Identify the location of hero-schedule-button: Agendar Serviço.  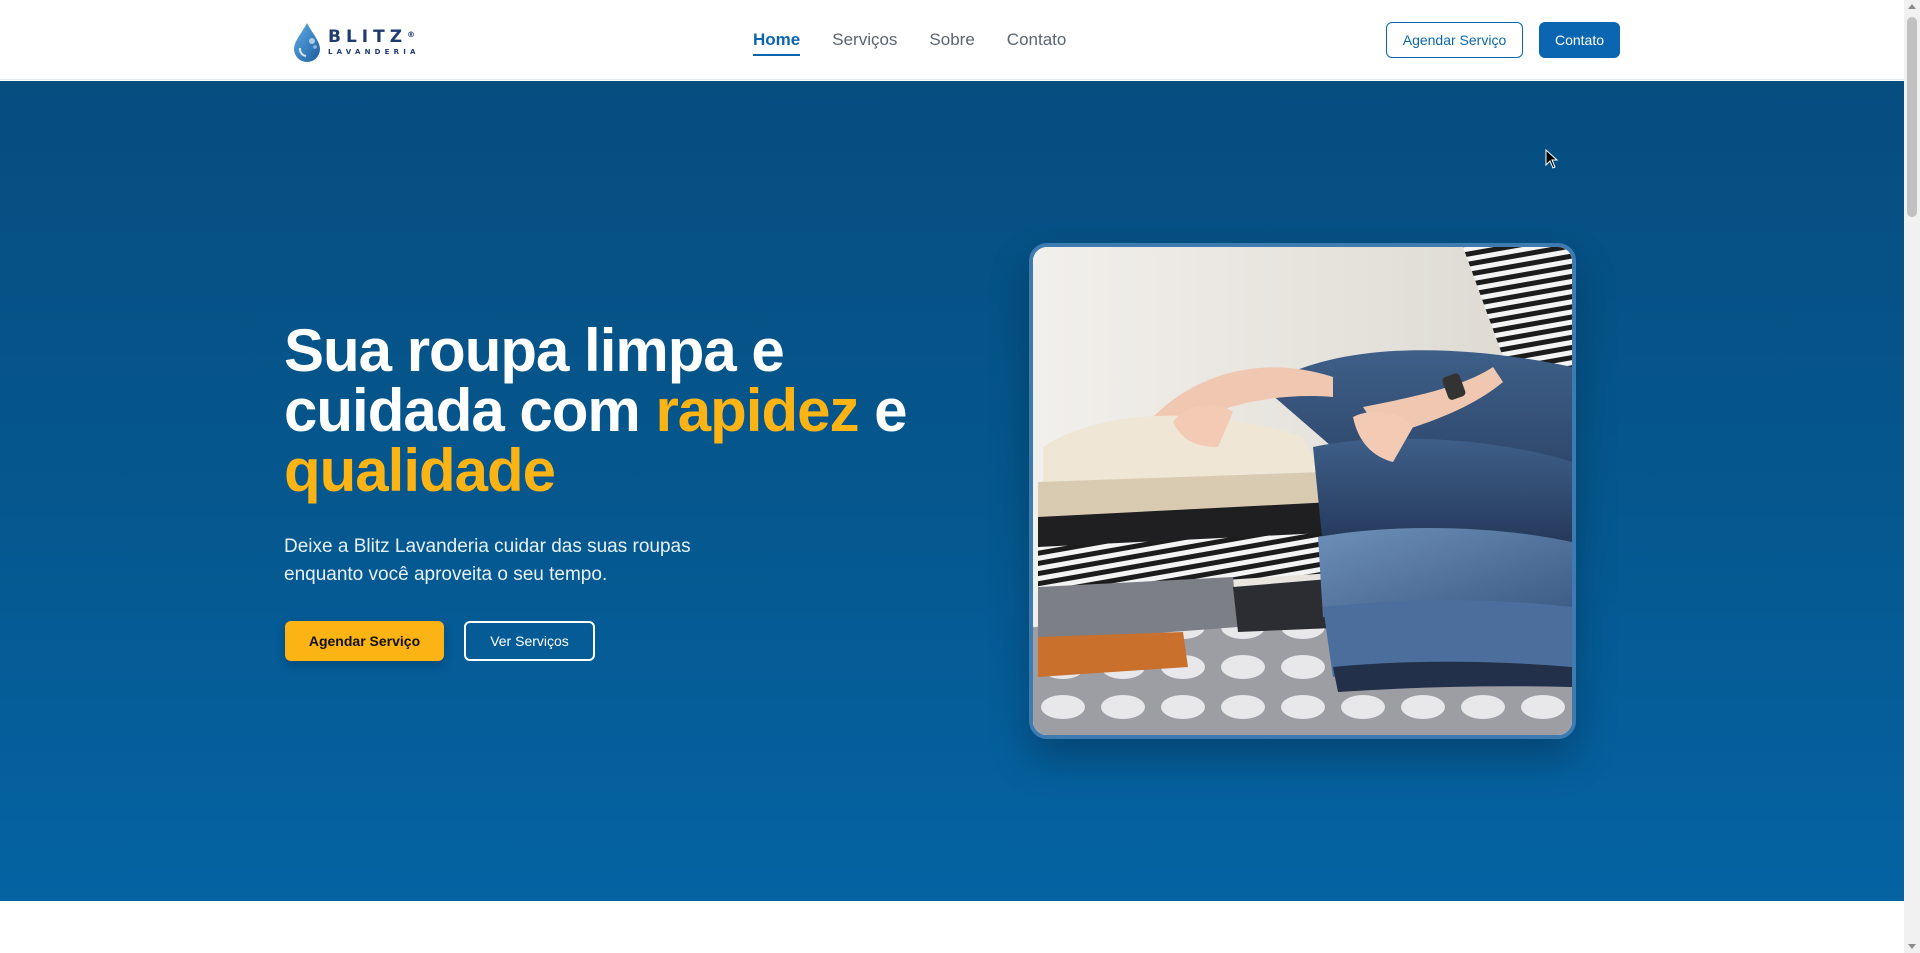
(364, 641).